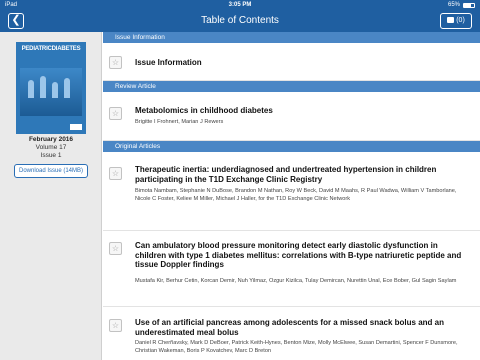  Describe the element at coordinates (204, 110) in the screenshot. I see `article-title: Metabolomics in childhood diabetes` at that location.